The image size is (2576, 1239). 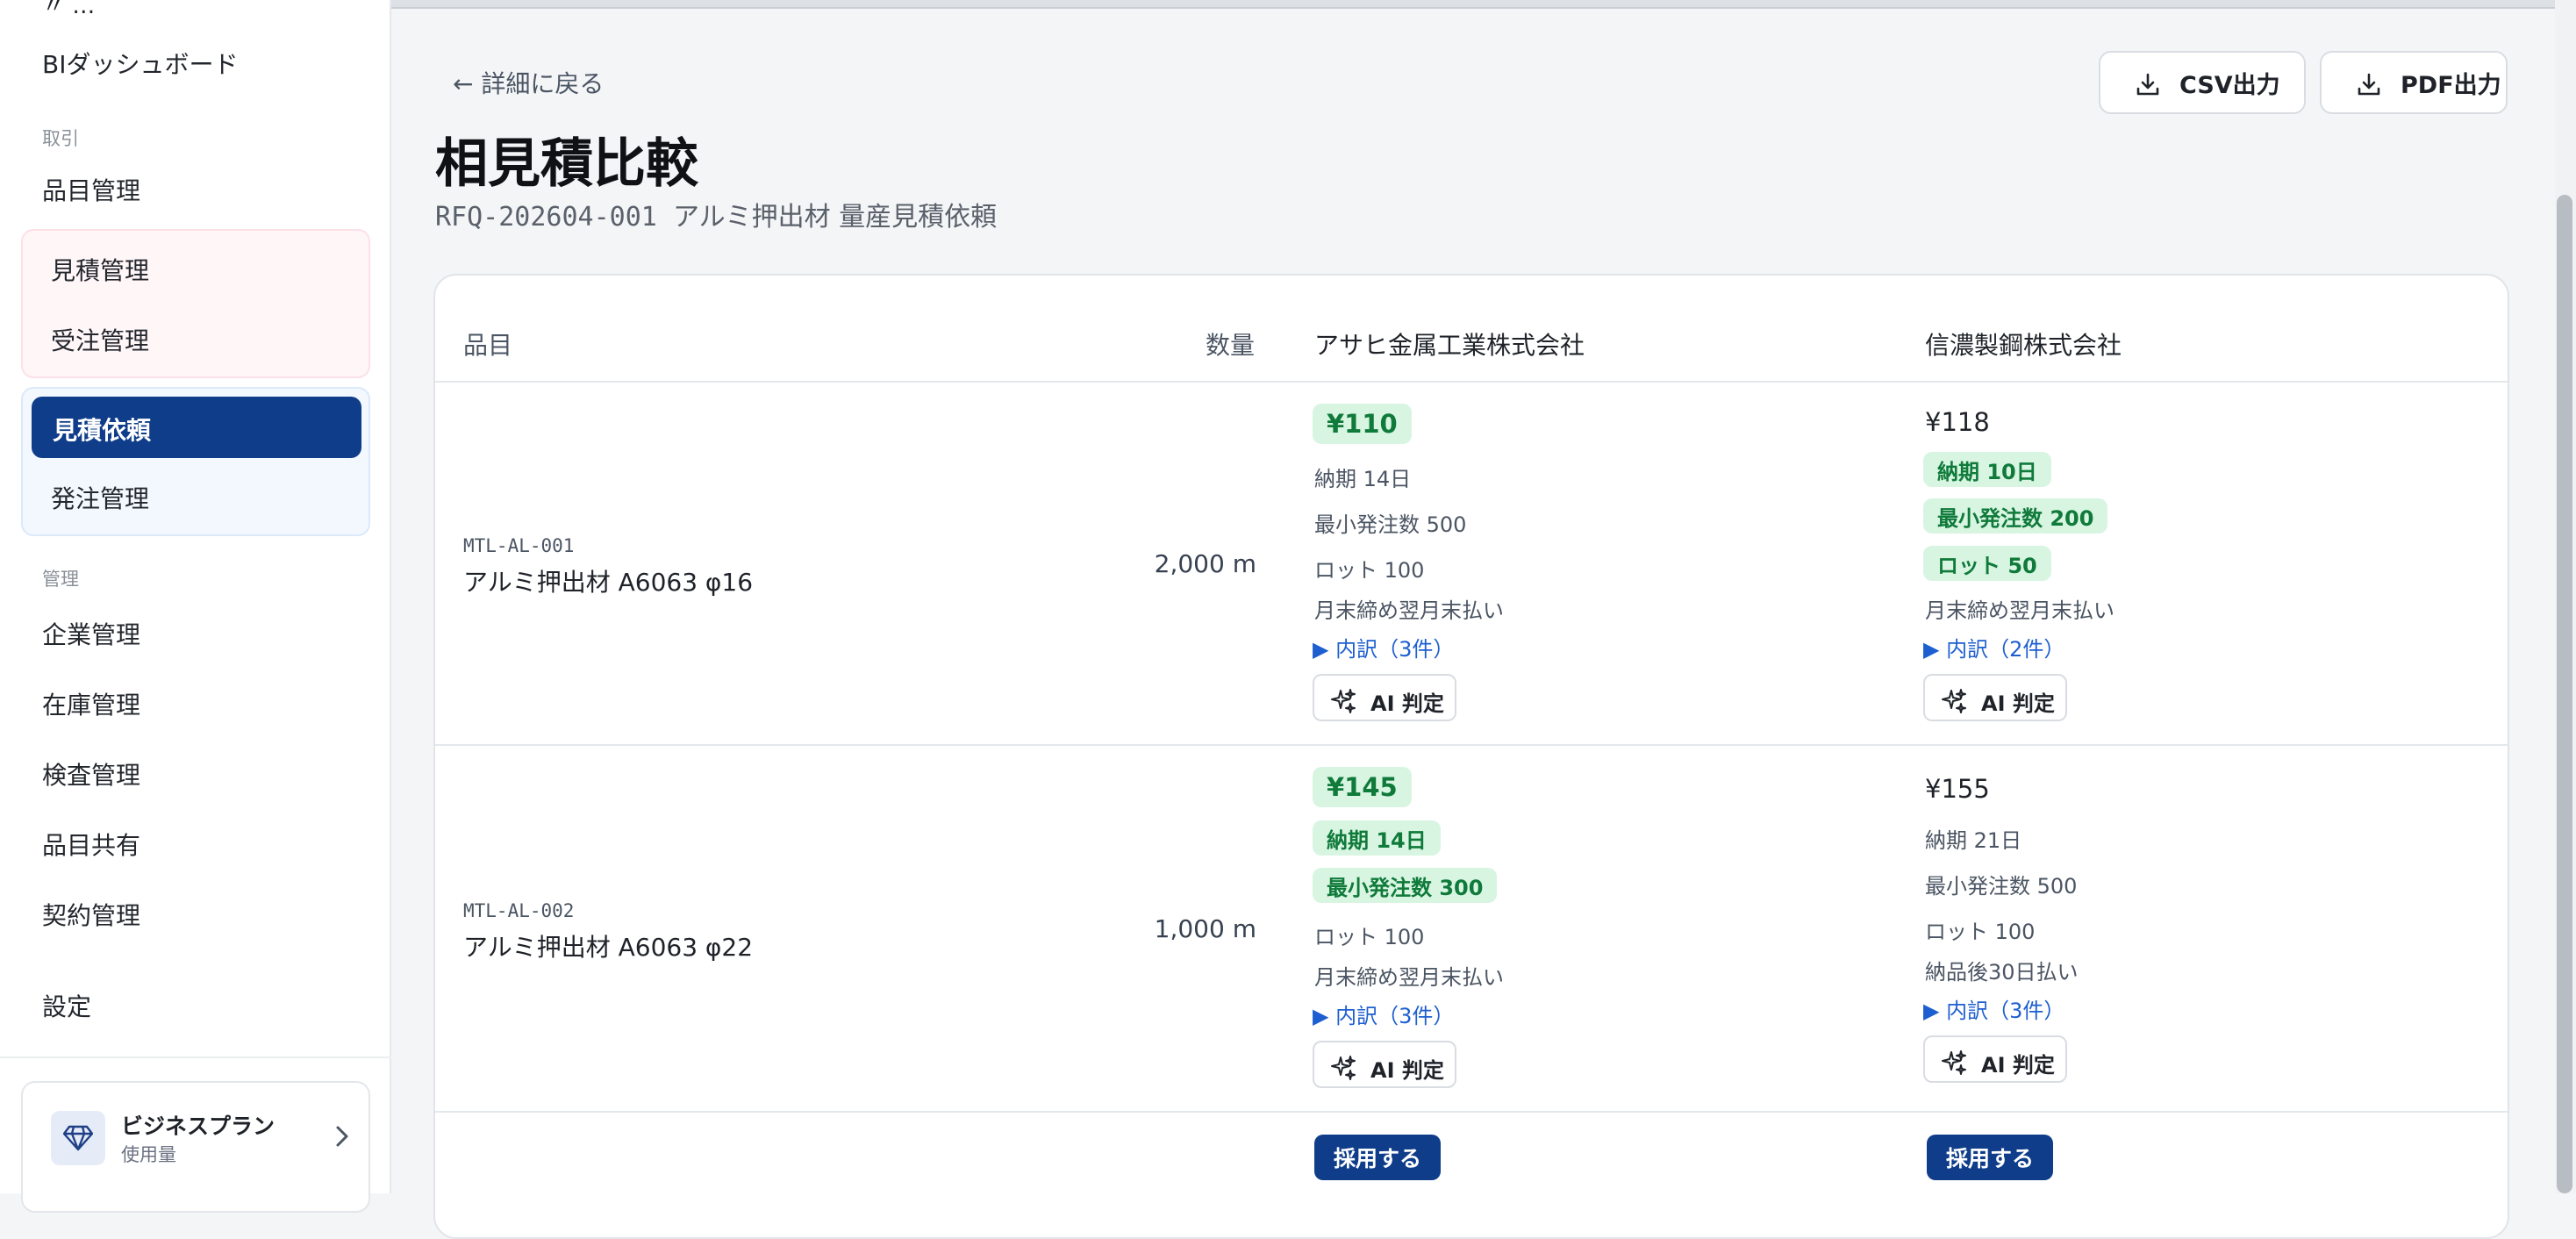 I want to click on sidebar-group-purchase: 見積依頼 発注管理, so click(x=195, y=461).